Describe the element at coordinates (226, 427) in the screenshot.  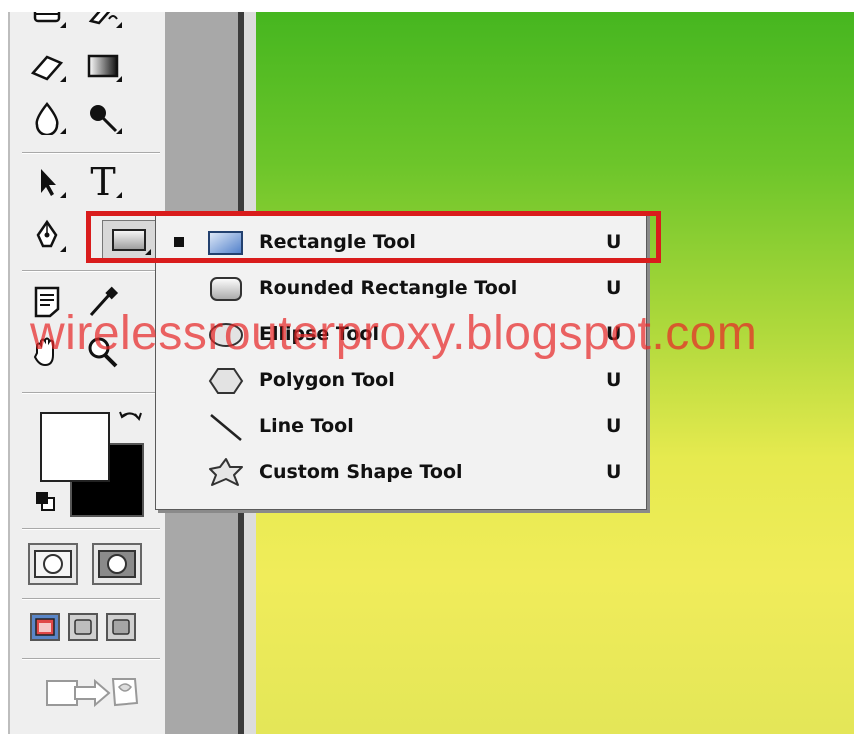
I see `line-icon` at that location.